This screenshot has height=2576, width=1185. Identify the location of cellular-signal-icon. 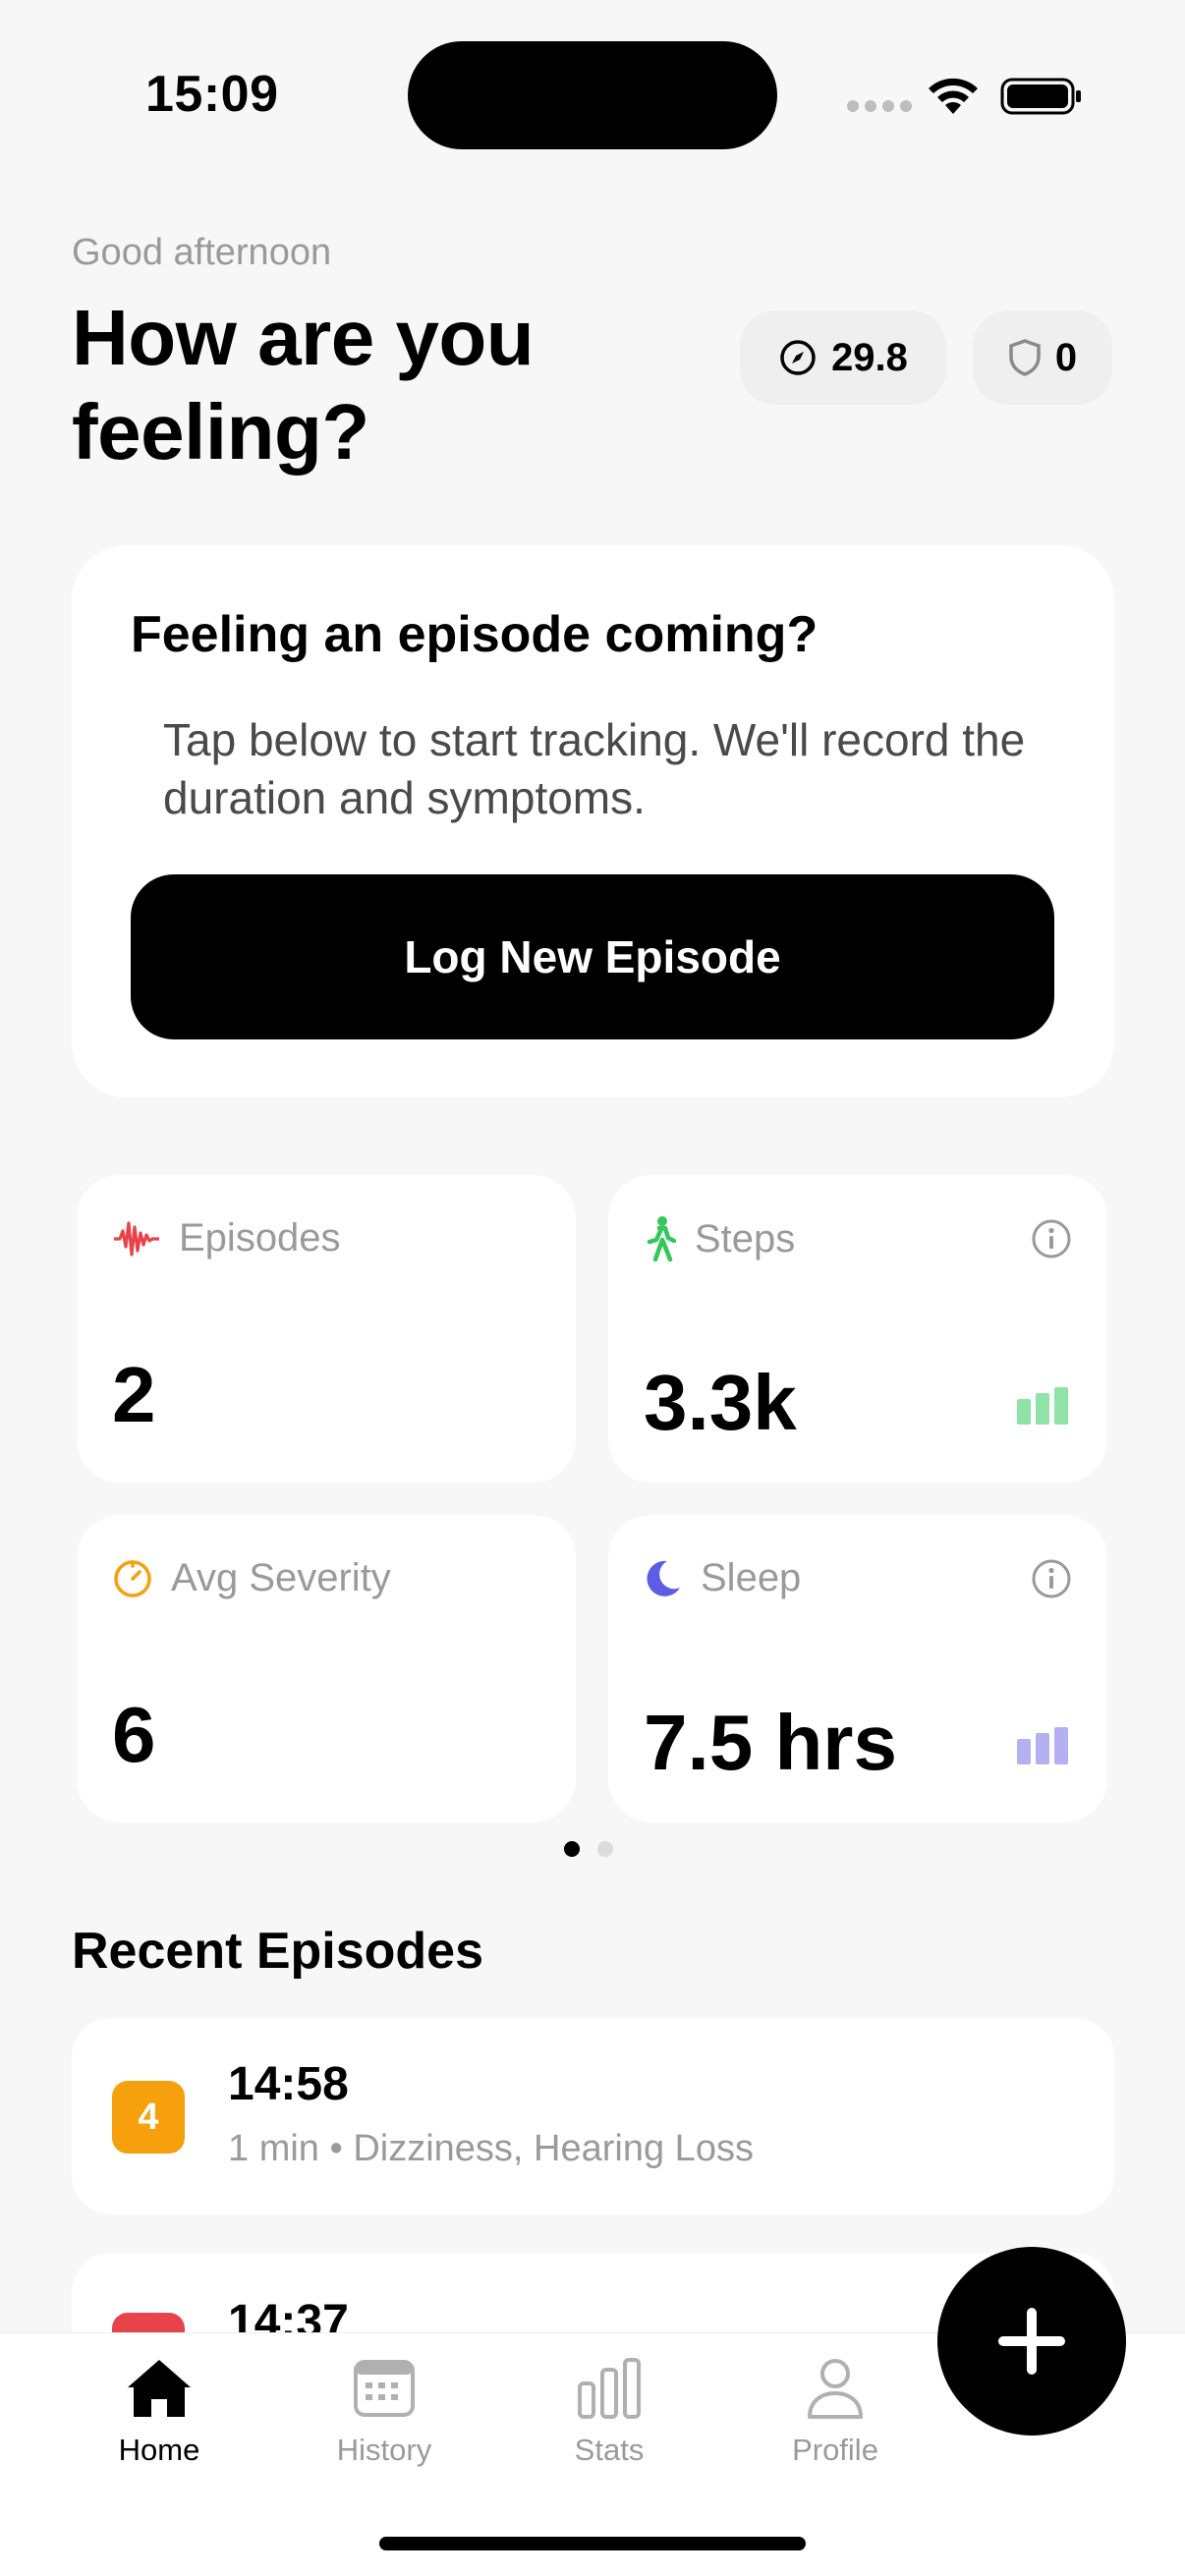
(880, 106).